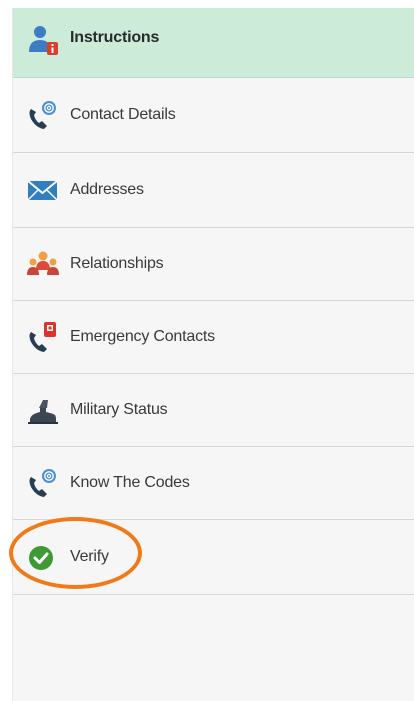 This screenshot has height=701, width=414. I want to click on nav-item-verify: Verify, so click(213, 557).